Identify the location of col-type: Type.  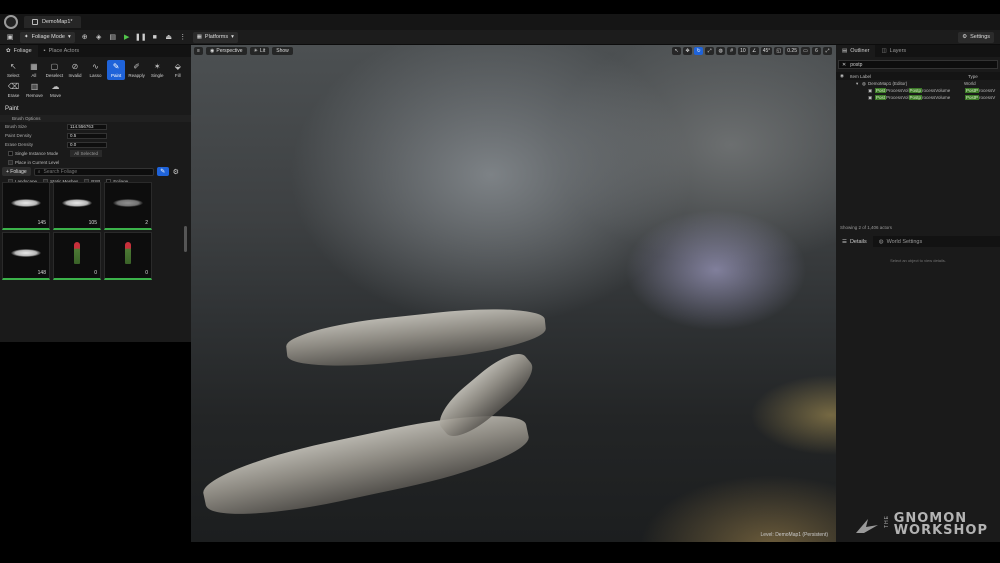
(973, 76).